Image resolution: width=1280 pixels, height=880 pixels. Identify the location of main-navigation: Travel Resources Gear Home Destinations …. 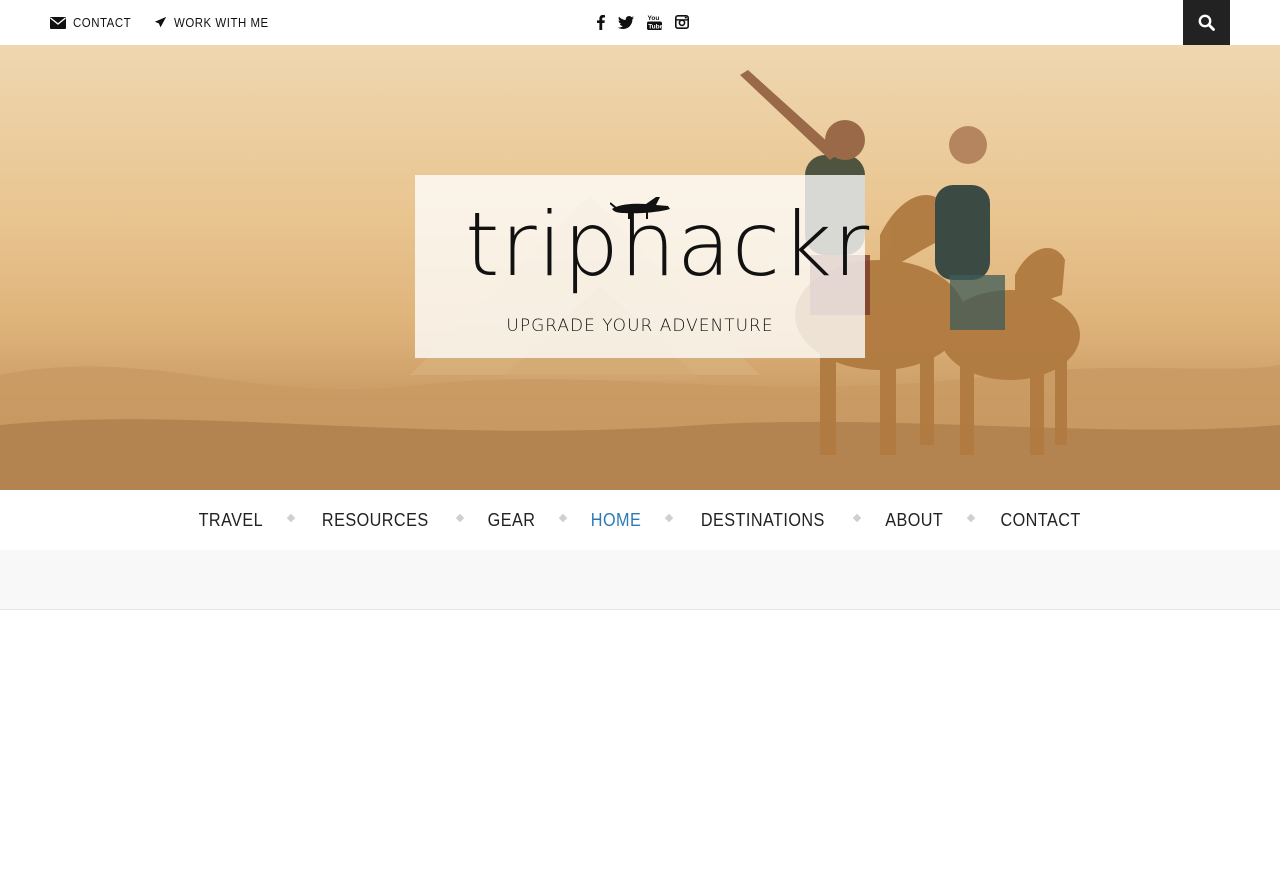
(640, 520).